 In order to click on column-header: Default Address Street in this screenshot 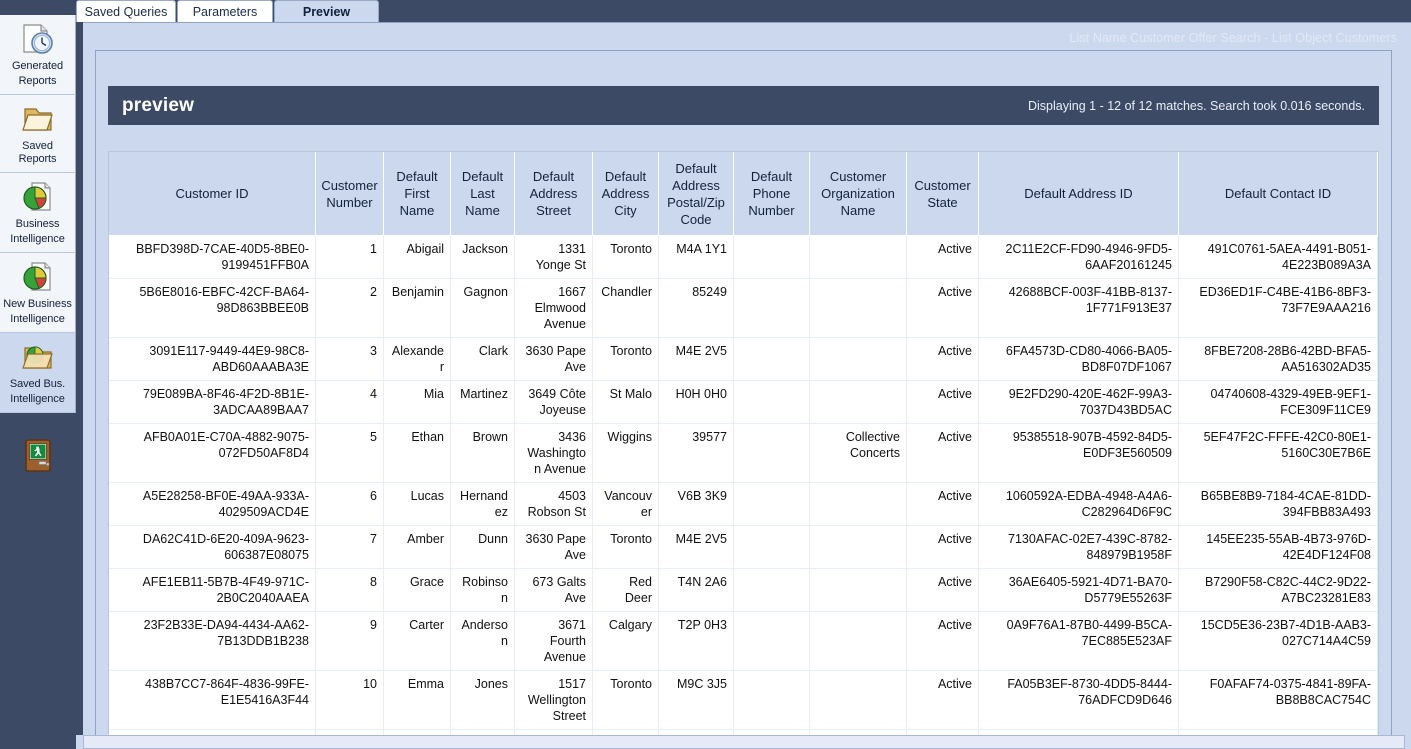, I will do `click(553, 194)`.